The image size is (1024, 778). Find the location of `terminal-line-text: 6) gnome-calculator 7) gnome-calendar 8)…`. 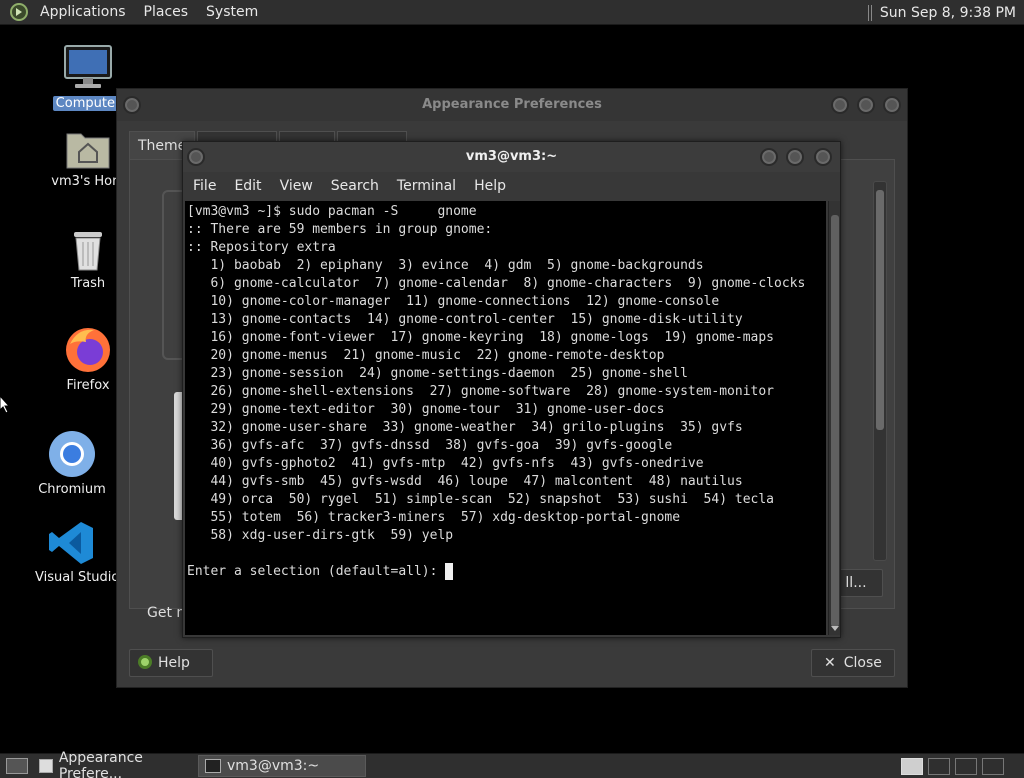

terminal-line-text: 6) gnome-calculator 7) gnome-calendar 8)… is located at coordinates (496, 283).